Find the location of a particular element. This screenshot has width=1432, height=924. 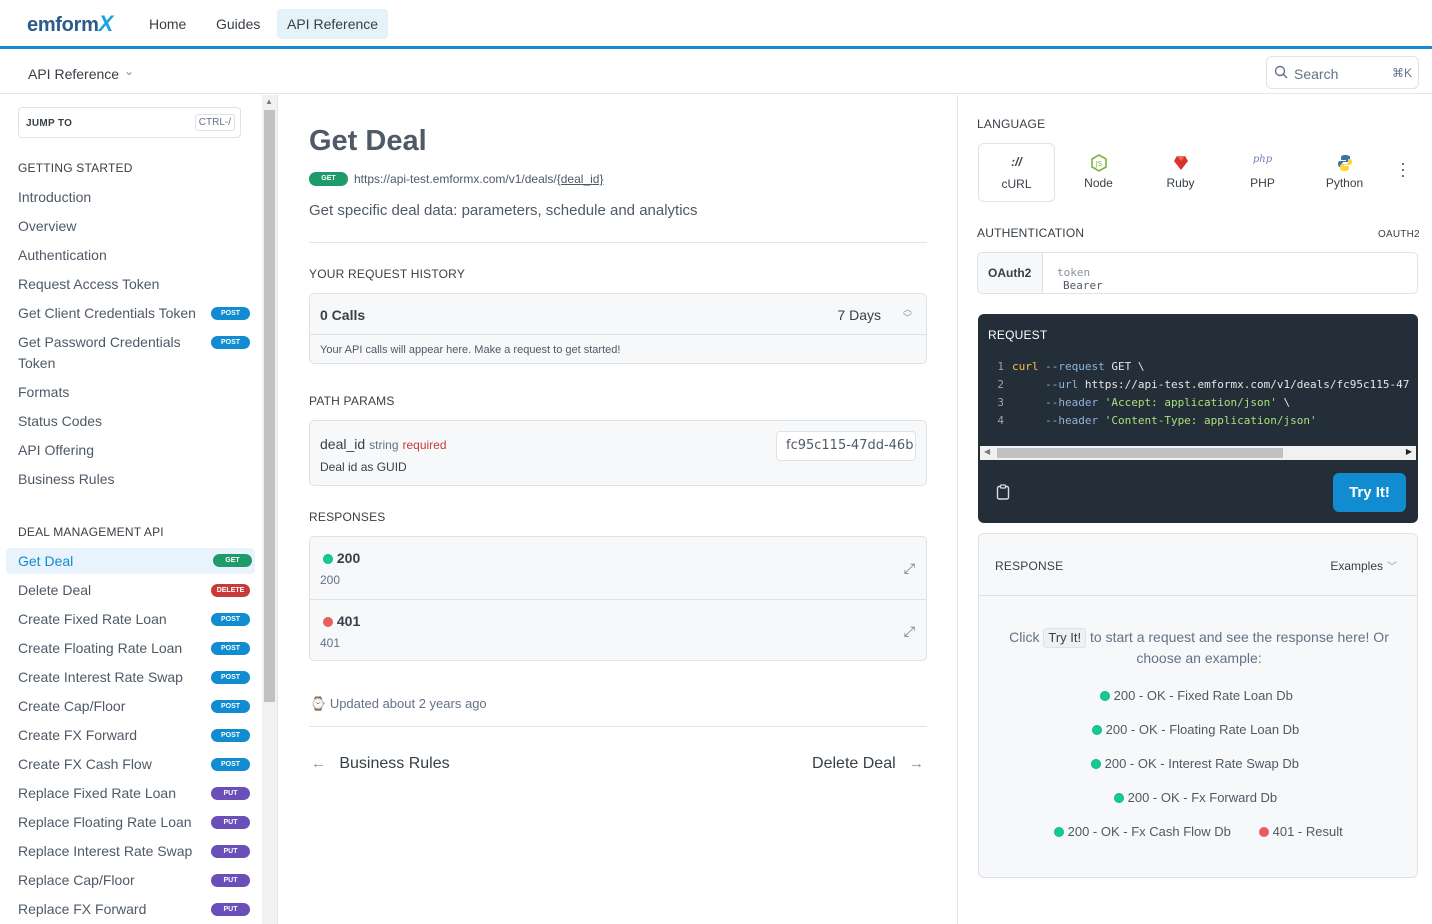

last-updated: ⌚ Updated about 2 years ago is located at coordinates (398, 703).